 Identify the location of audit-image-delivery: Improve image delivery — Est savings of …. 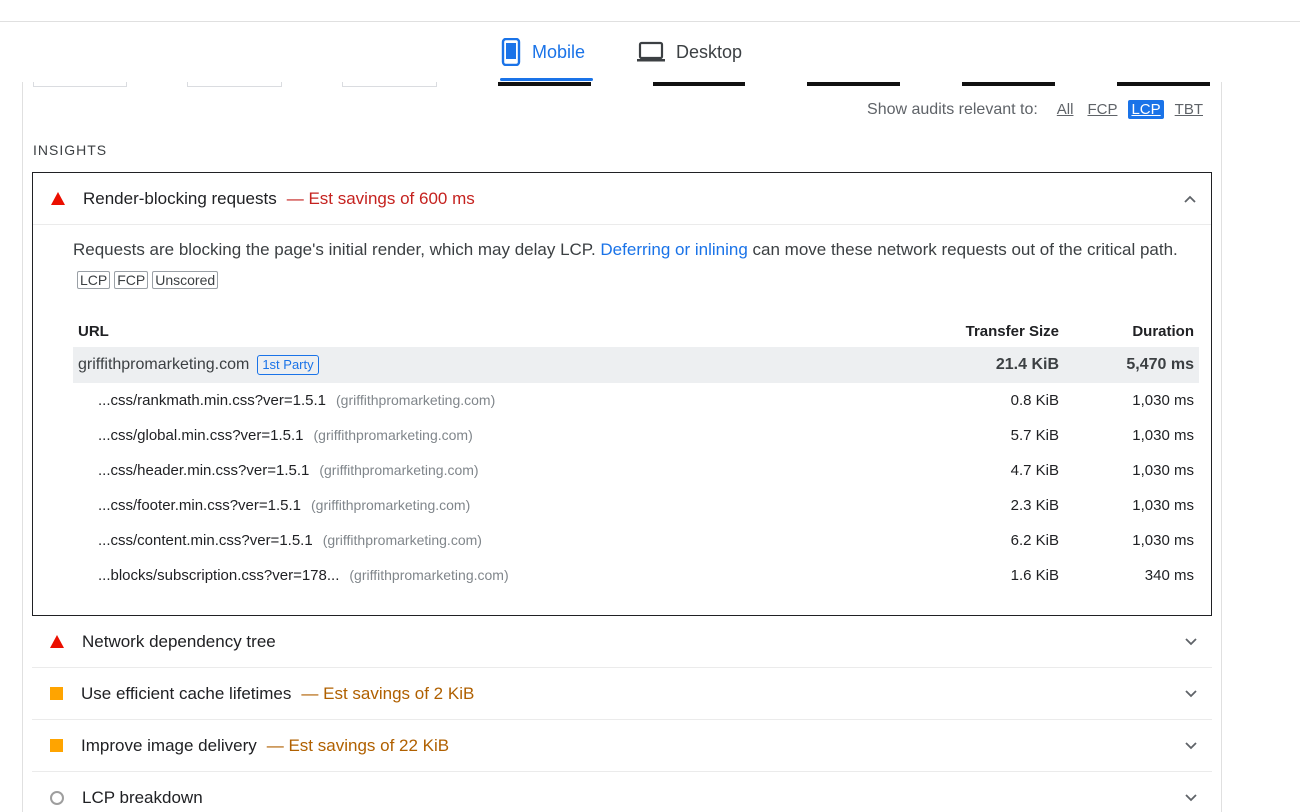
(622, 746).